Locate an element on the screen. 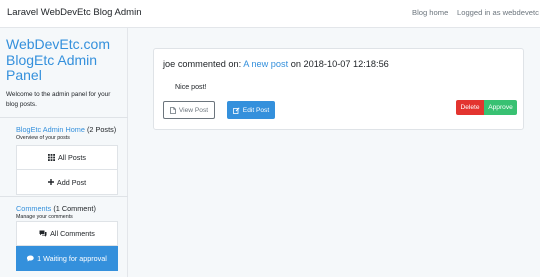  brand-link: Laravel WebDevEtc Blog Admin is located at coordinates (74, 12).